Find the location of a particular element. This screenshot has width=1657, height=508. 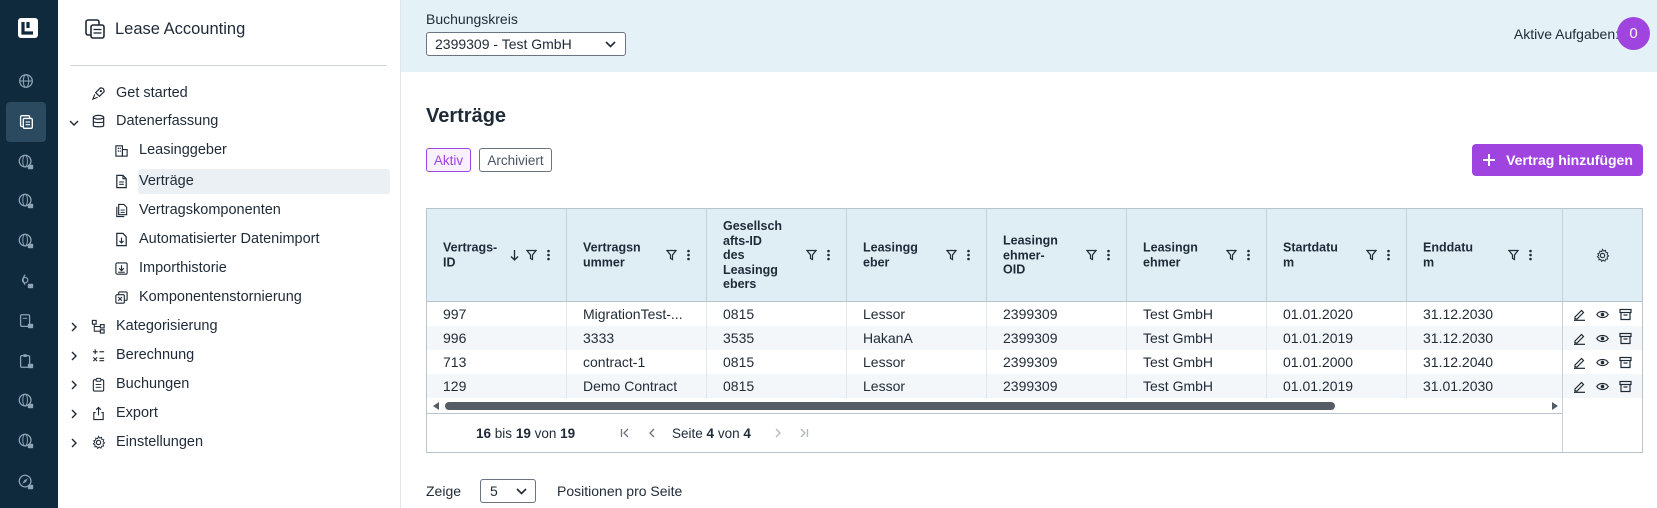

page-size-select: 5 is located at coordinates (508, 491).